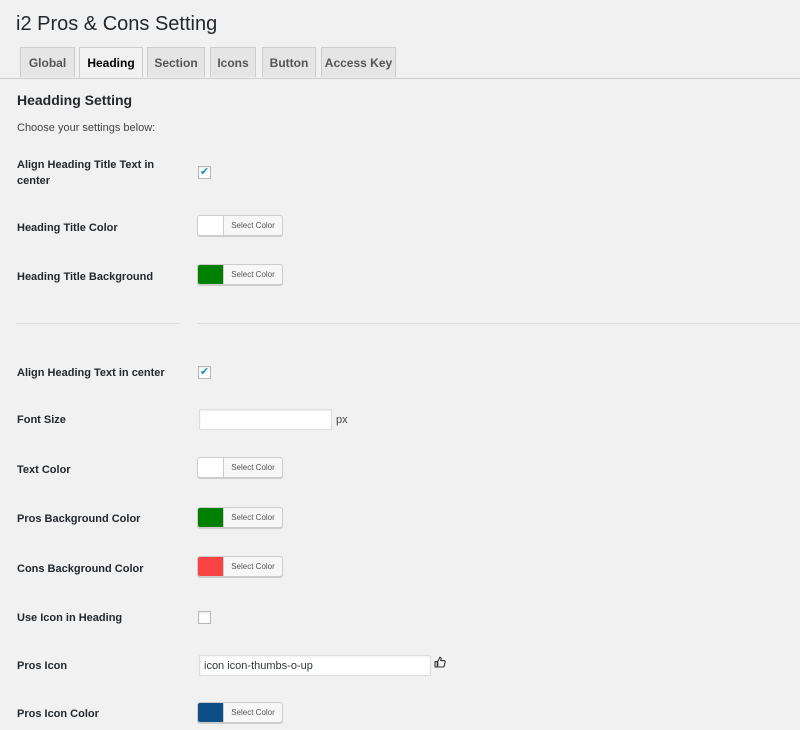 The width and height of the screenshot is (800, 730). I want to click on tab-global: Global, so click(47, 62).